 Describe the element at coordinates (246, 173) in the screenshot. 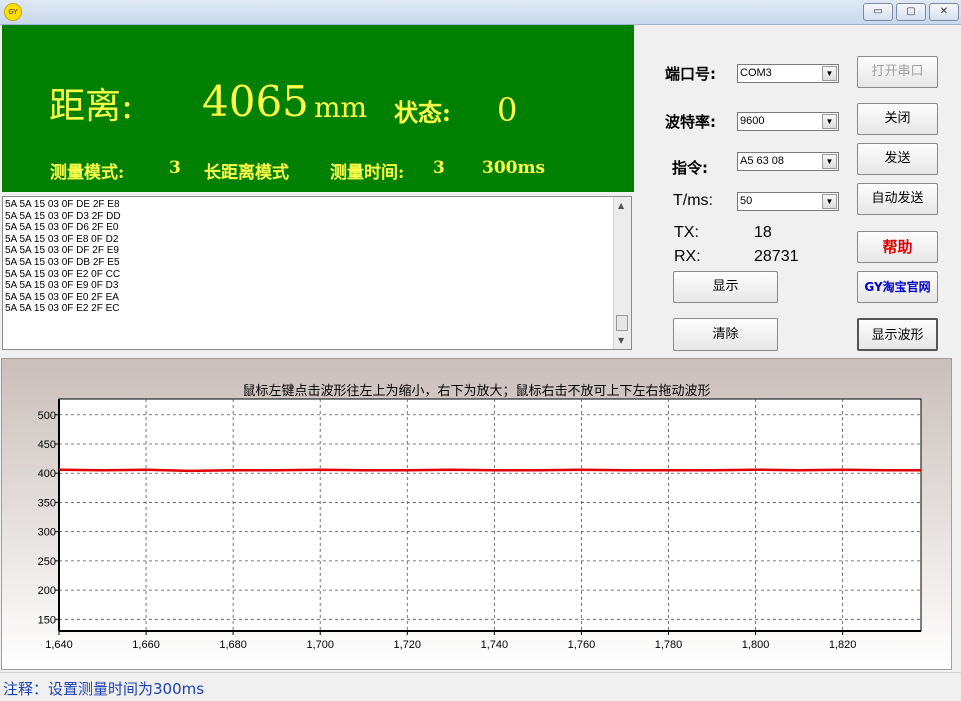

I see `mode-name: 长距离模式` at that location.